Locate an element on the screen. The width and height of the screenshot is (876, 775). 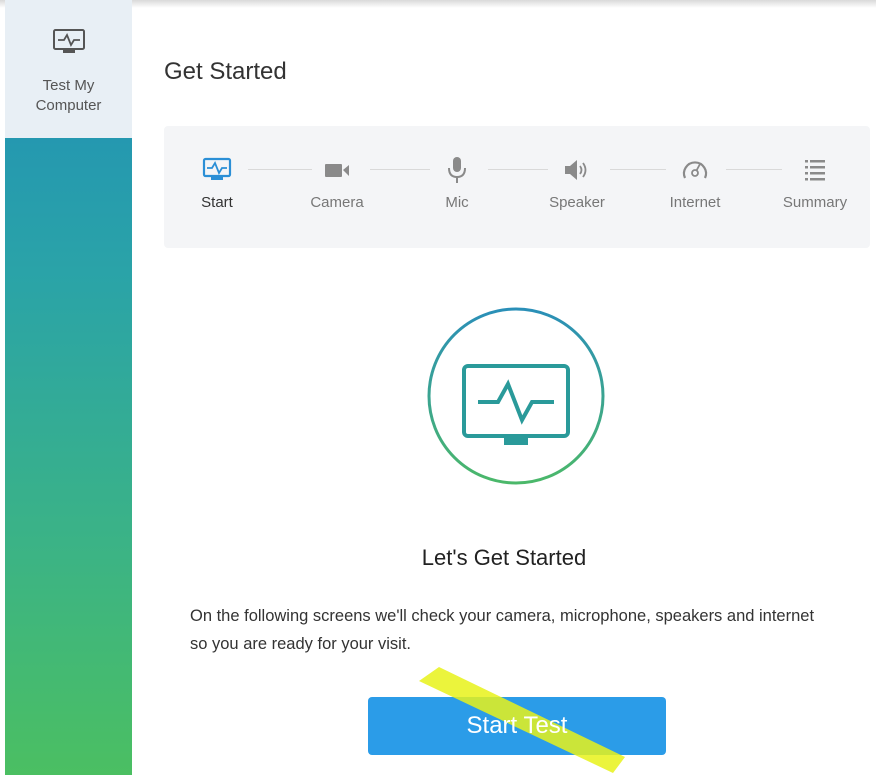
step-label: Summary is located at coordinates (815, 202).